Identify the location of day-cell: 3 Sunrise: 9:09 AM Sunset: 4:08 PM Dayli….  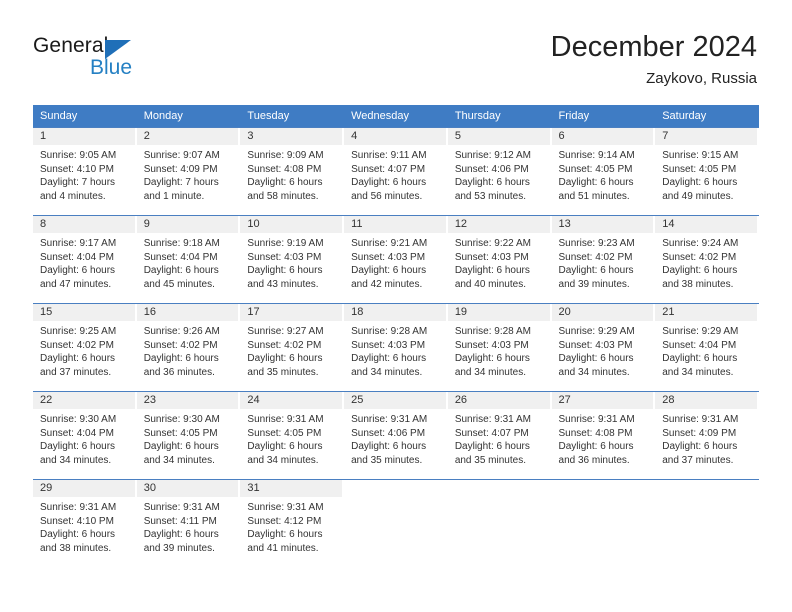
(292, 171).